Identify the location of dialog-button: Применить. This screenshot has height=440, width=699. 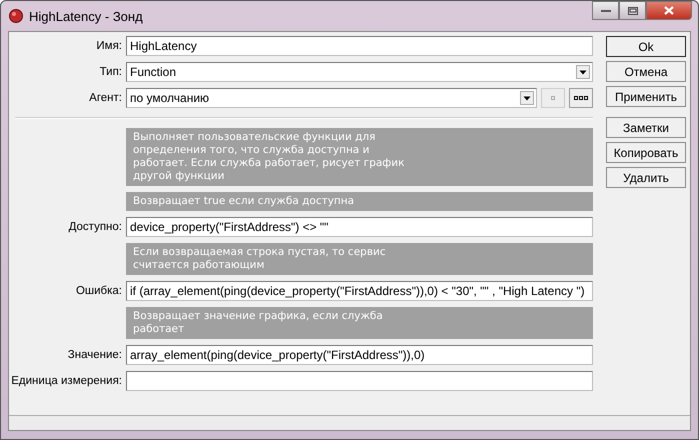
(646, 96).